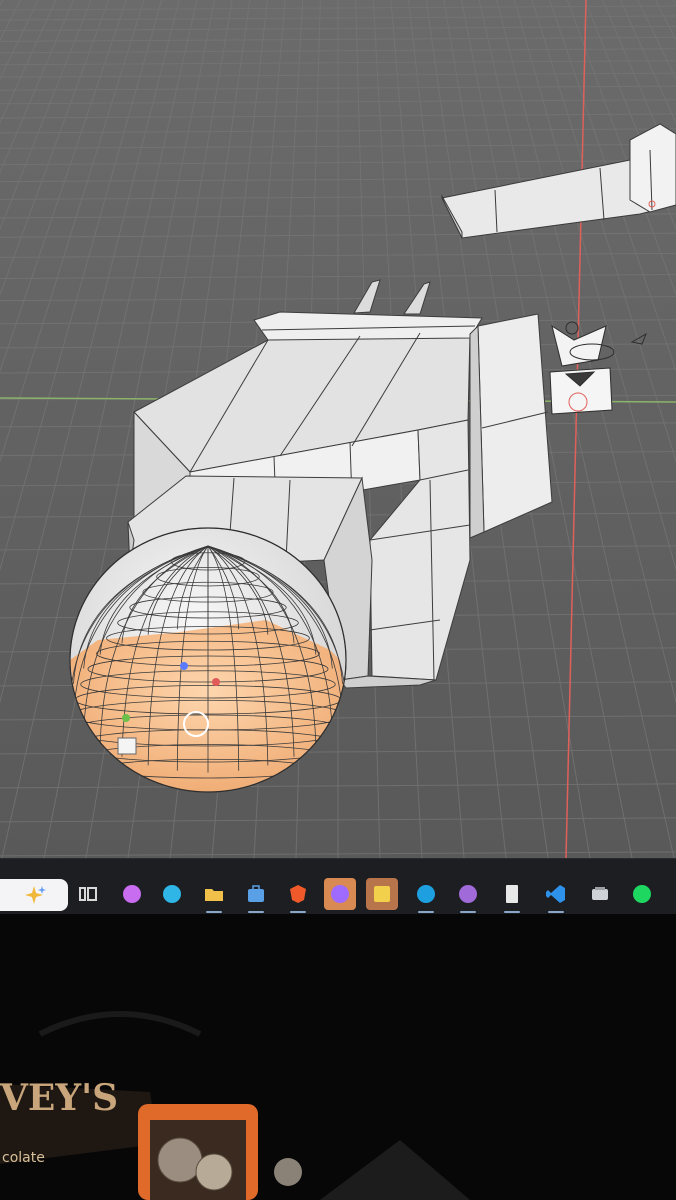 This screenshot has height=1200, width=676. I want to click on edge-taskbar-button, so click(172, 894).